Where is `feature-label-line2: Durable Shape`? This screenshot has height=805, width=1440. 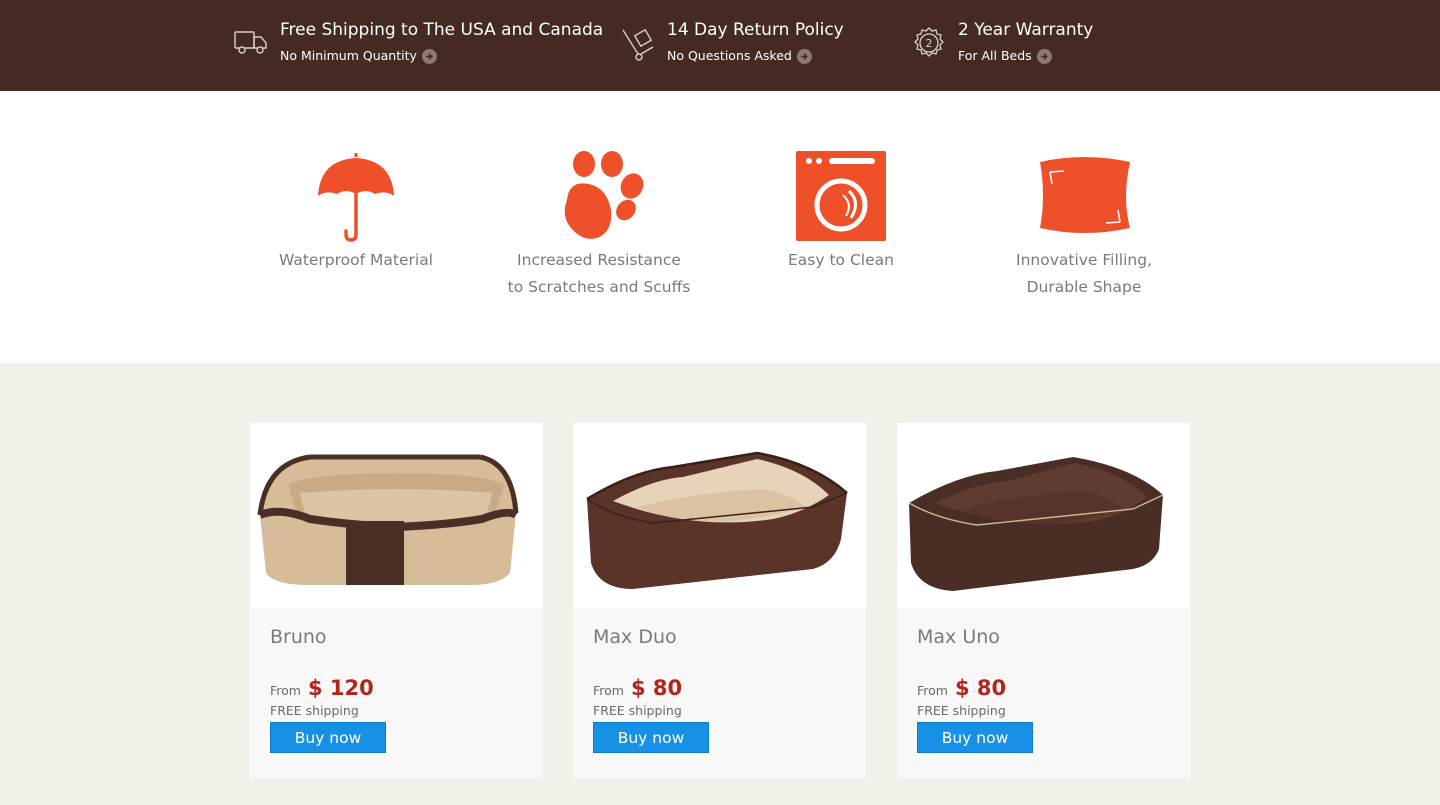
feature-label-line2: Durable Shape is located at coordinates (1084, 287).